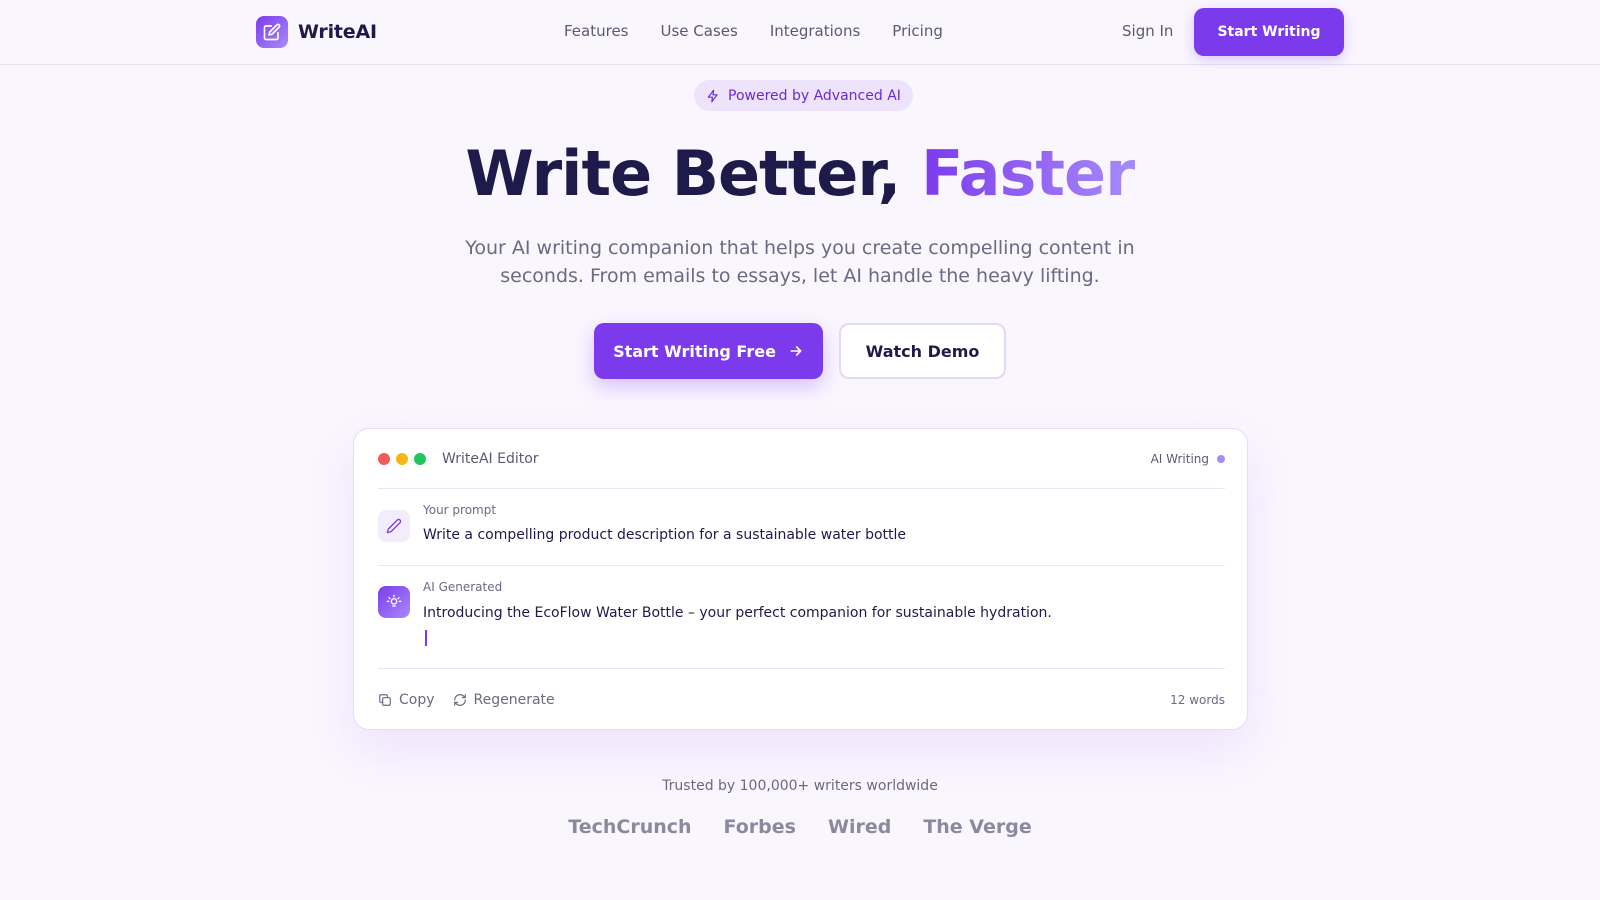 Image resolution: width=1600 pixels, height=900 pixels. I want to click on start-writing-button: Start Writing, so click(1269, 32).